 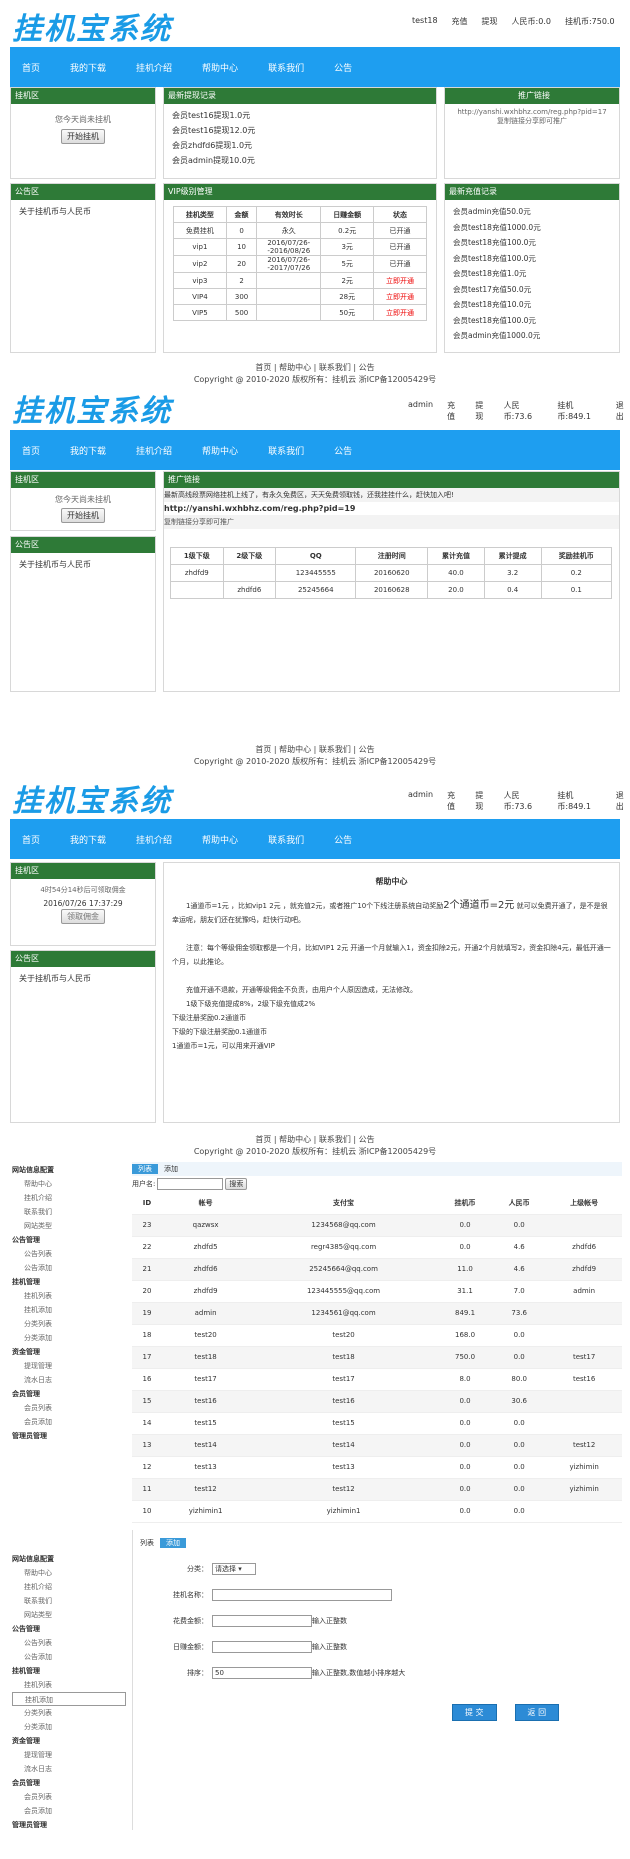 I want to click on table-row: 16 test17 test17 8.0 80.0 test16, so click(x=377, y=1379).